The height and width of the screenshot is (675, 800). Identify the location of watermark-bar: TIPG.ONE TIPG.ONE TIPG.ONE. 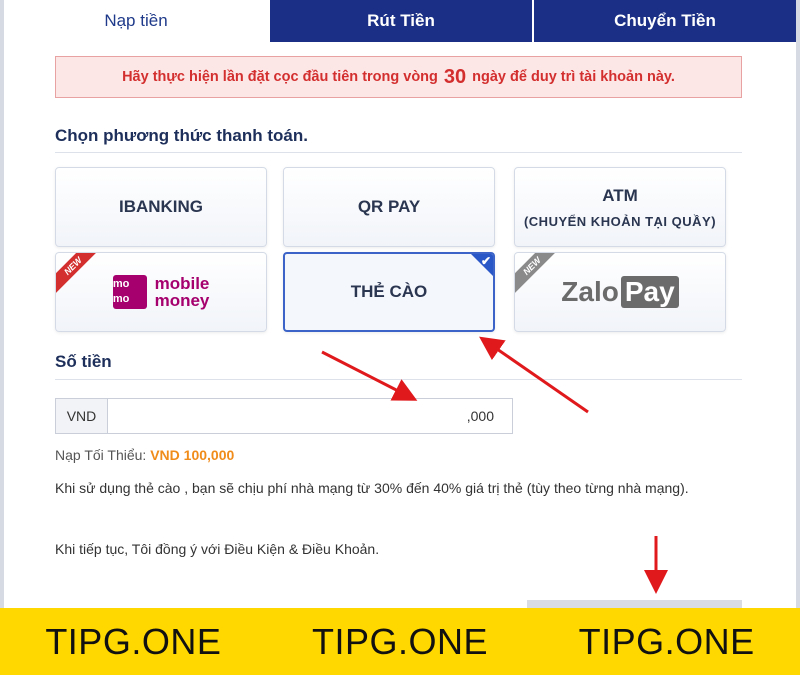
(400, 641).